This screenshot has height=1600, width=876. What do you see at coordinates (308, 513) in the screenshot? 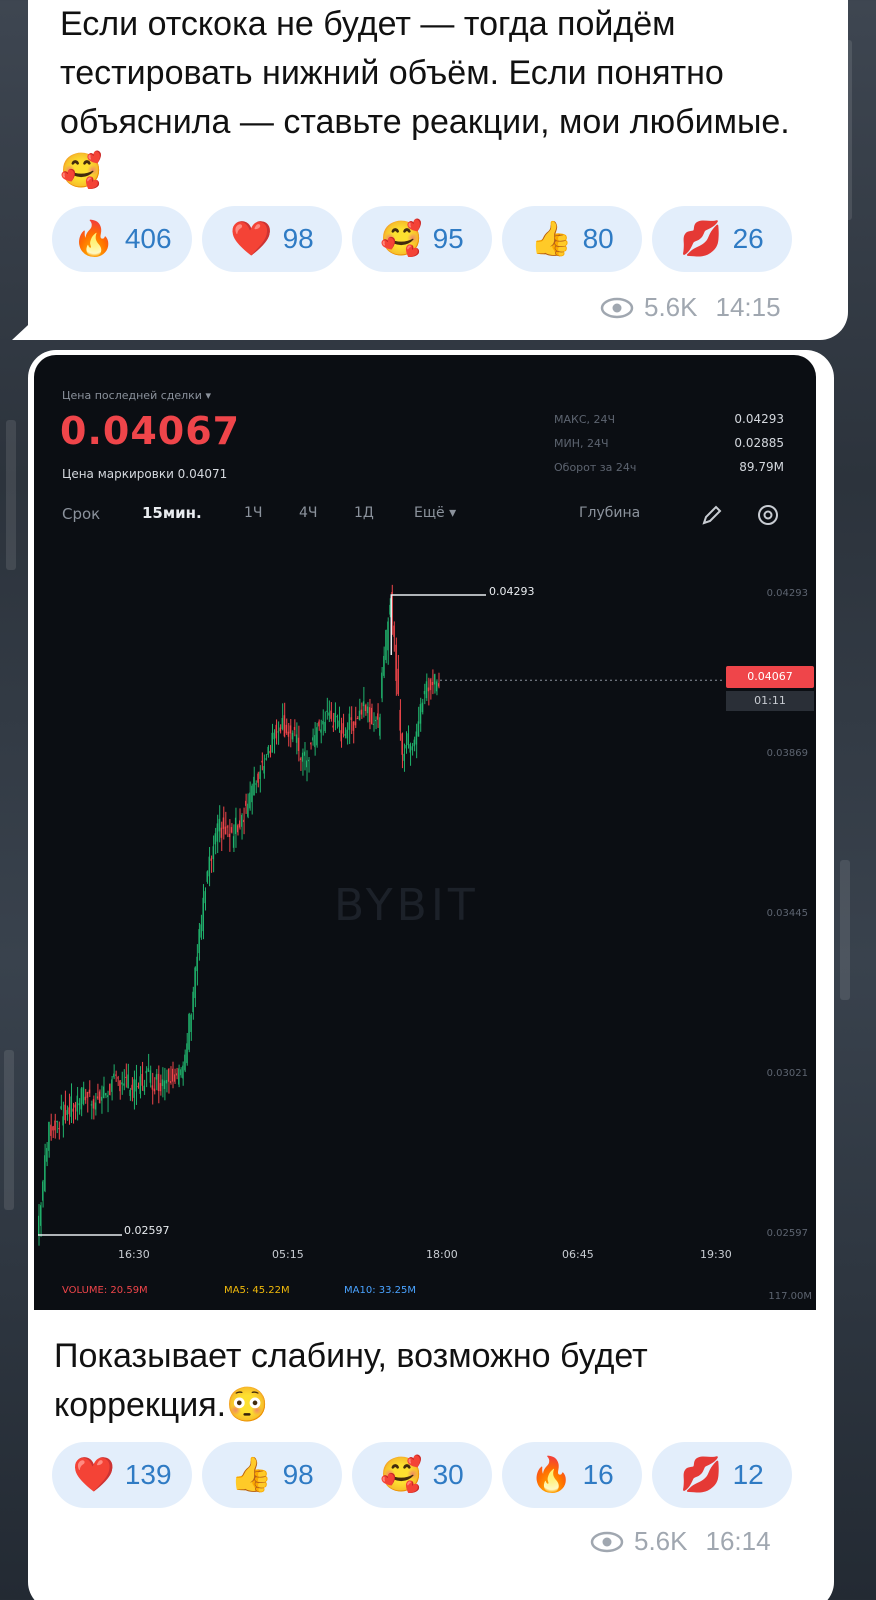
I see `tab-4h: 4Ч` at bounding box center [308, 513].